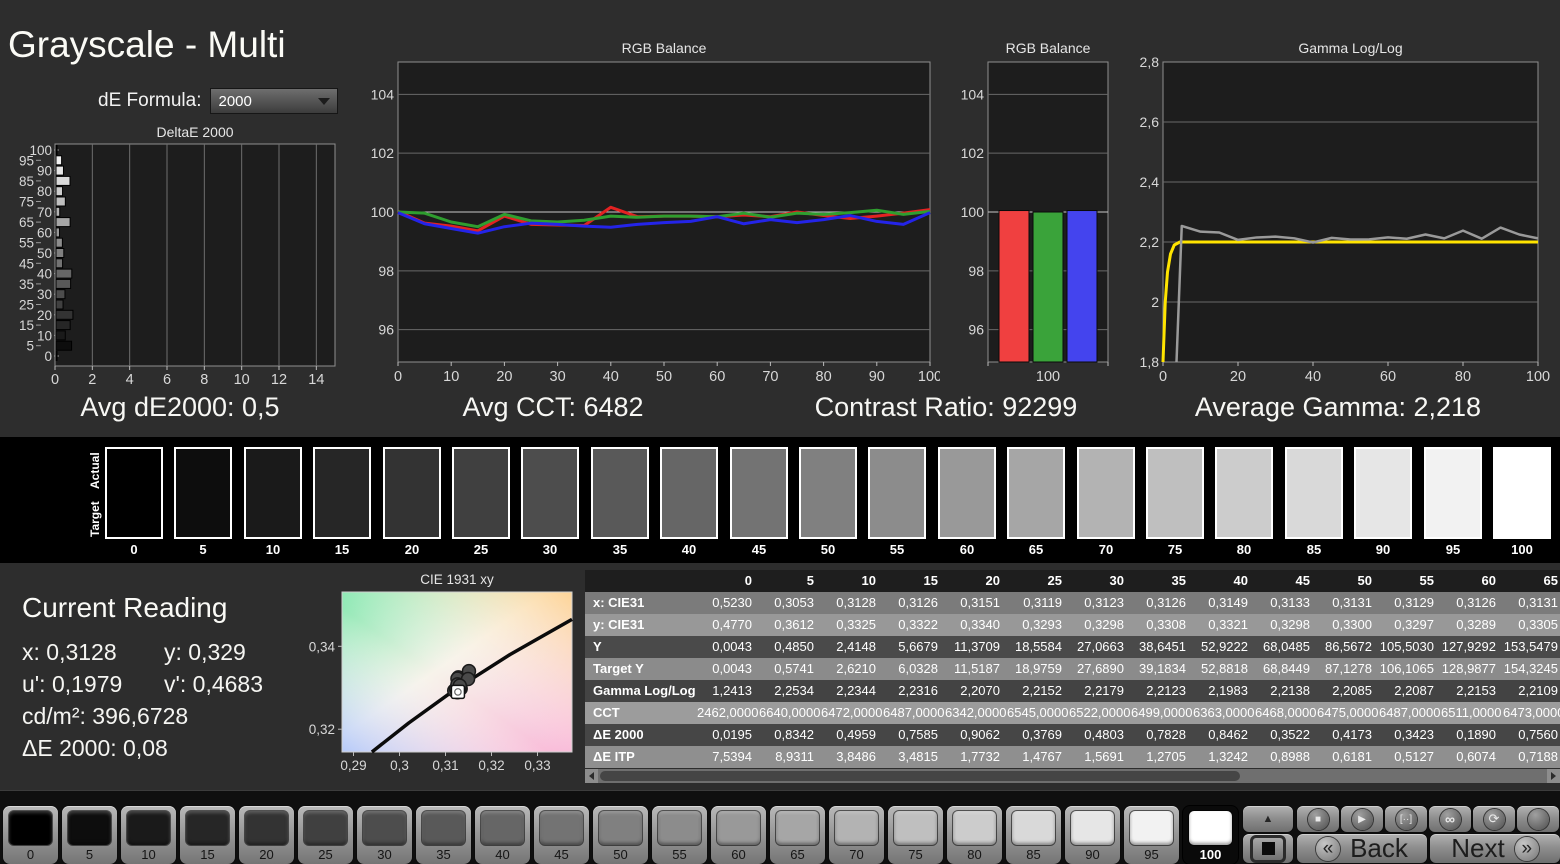  I want to click on de-formula-value: 2000, so click(235, 101).